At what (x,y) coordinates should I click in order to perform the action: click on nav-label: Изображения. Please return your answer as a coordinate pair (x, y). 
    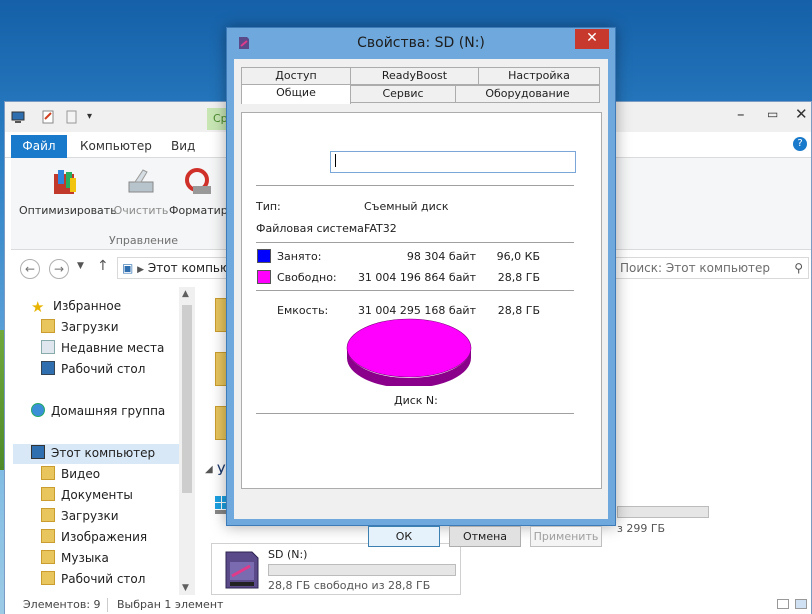
    Looking at the image, I should click on (104, 537).